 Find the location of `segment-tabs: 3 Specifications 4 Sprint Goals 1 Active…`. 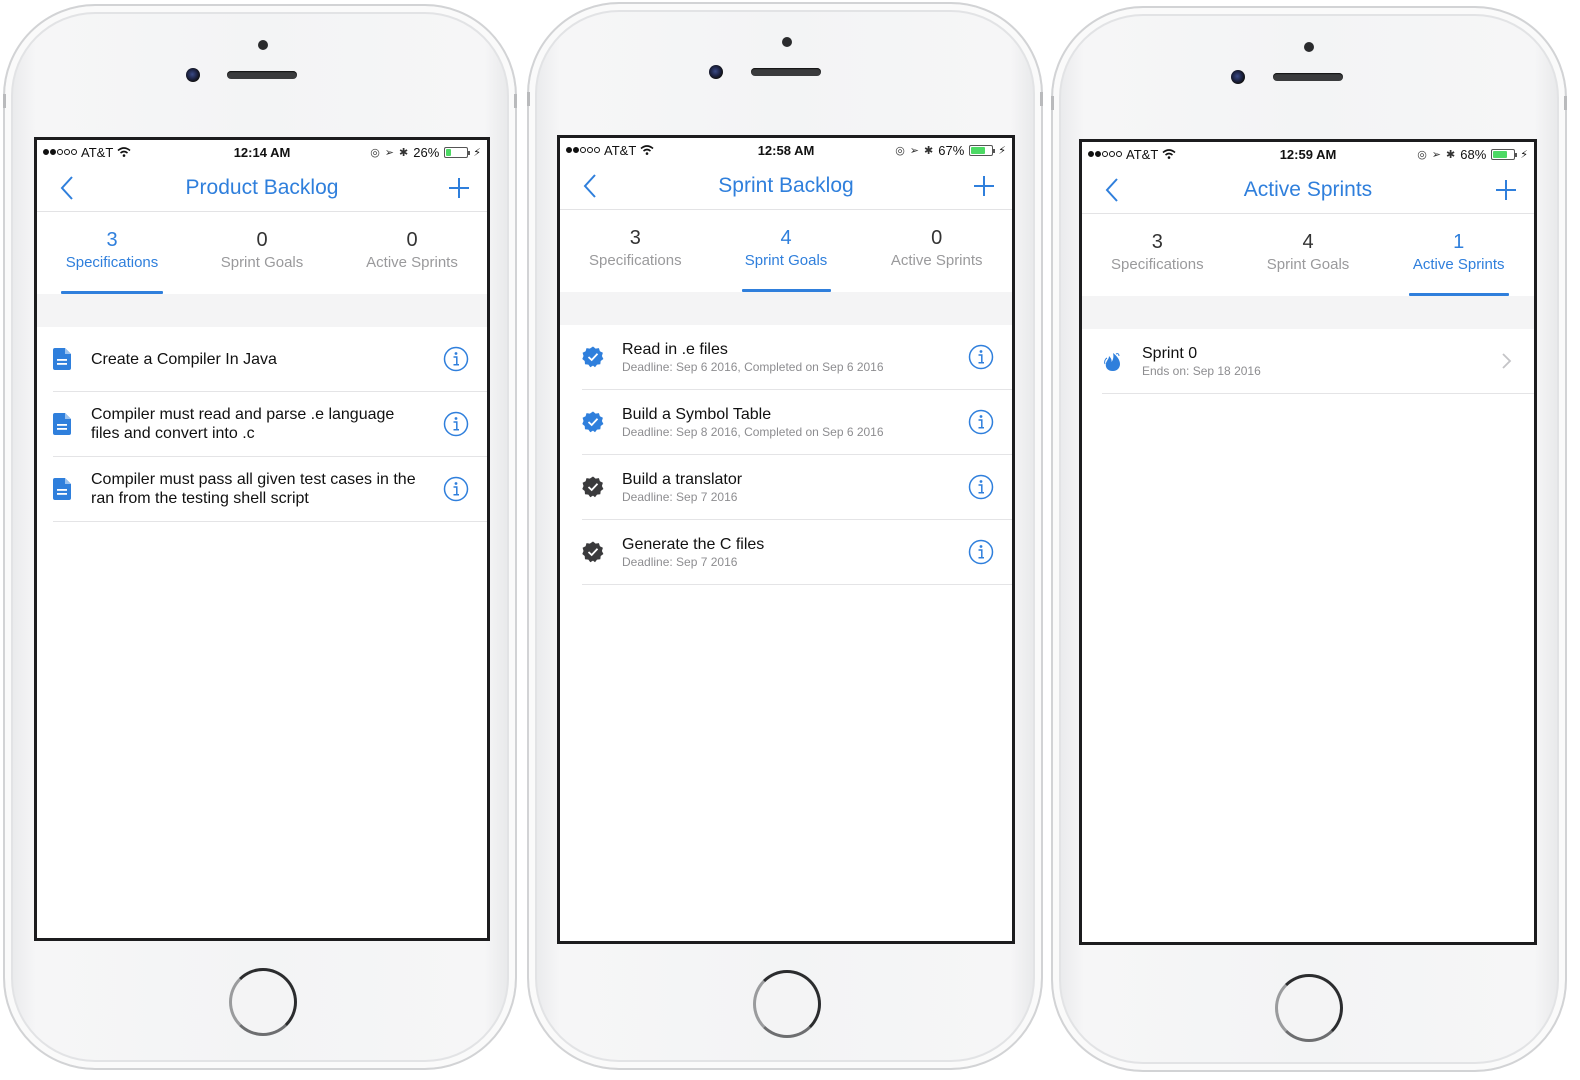

segment-tabs: 3 Specifications 4 Sprint Goals 1 Active… is located at coordinates (1308, 255).